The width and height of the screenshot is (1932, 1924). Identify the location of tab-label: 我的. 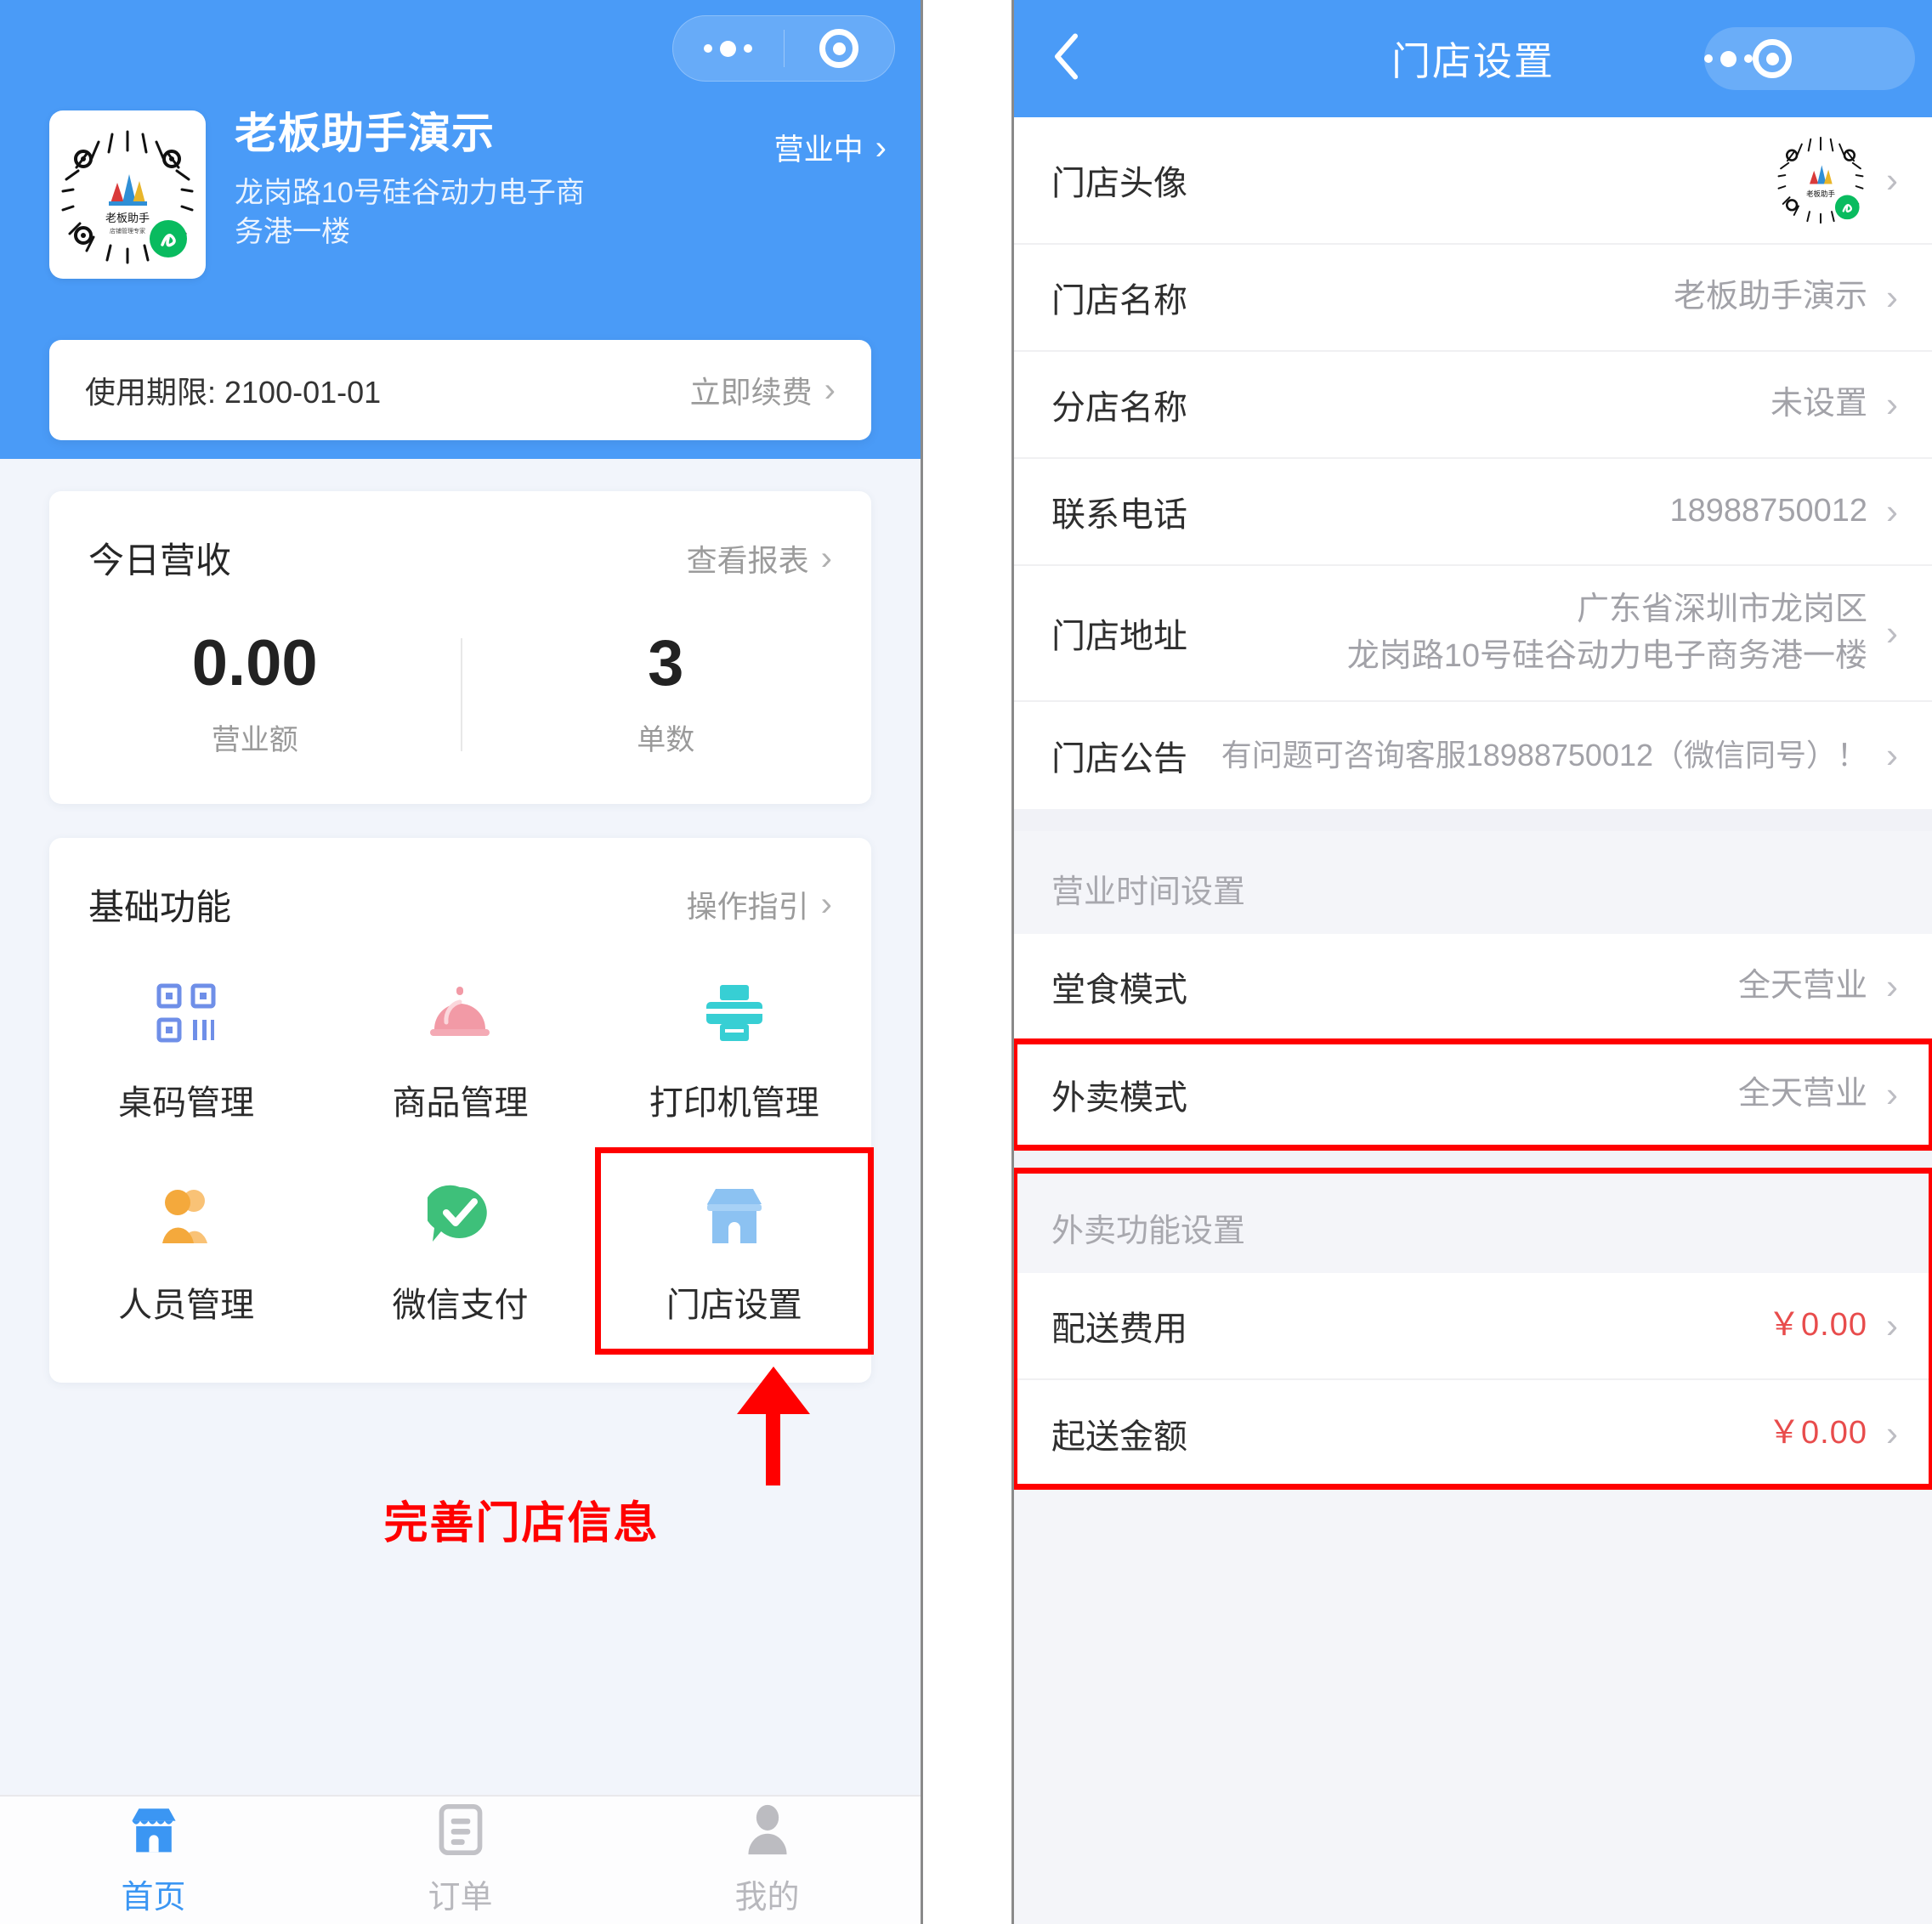
(767, 1898).